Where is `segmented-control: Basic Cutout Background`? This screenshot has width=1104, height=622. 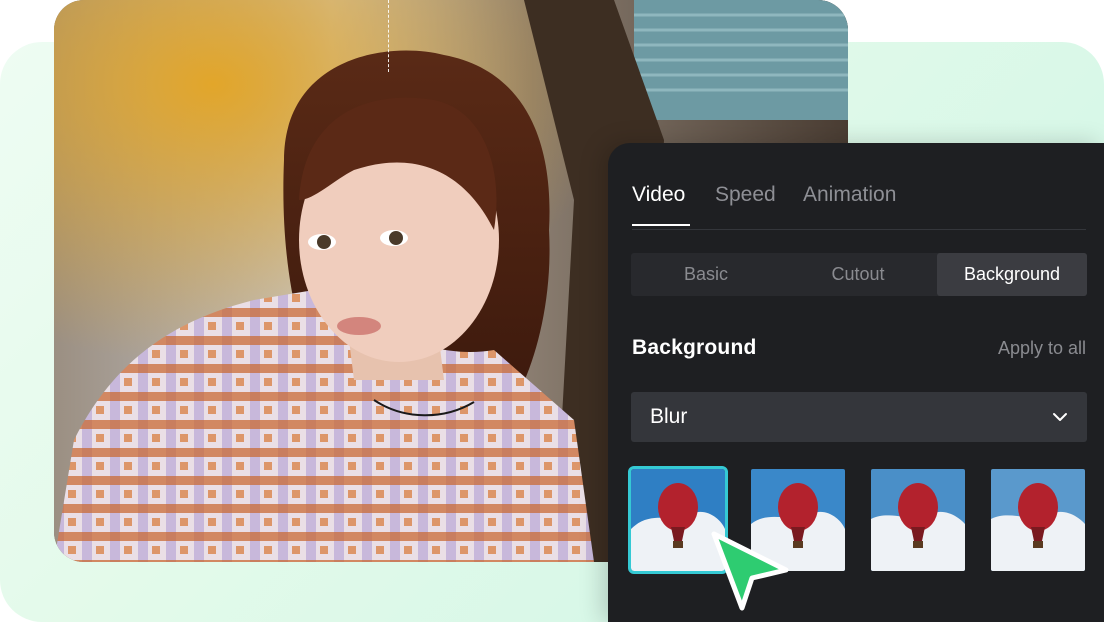 segmented-control: Basic Cutout Background is located at coordinates (859, 274).